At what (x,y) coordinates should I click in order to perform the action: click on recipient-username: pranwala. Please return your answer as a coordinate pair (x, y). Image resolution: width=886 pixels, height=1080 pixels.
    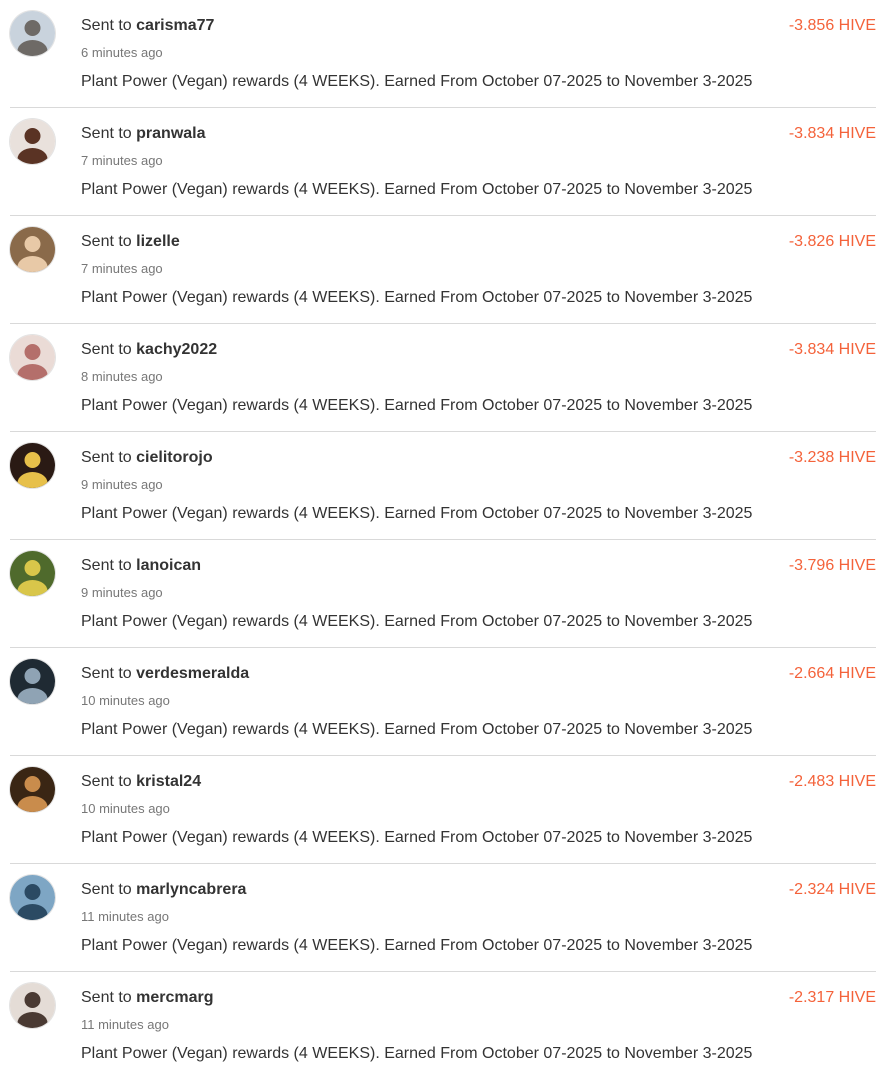
    Looking at the image, I should click on (170, 133).